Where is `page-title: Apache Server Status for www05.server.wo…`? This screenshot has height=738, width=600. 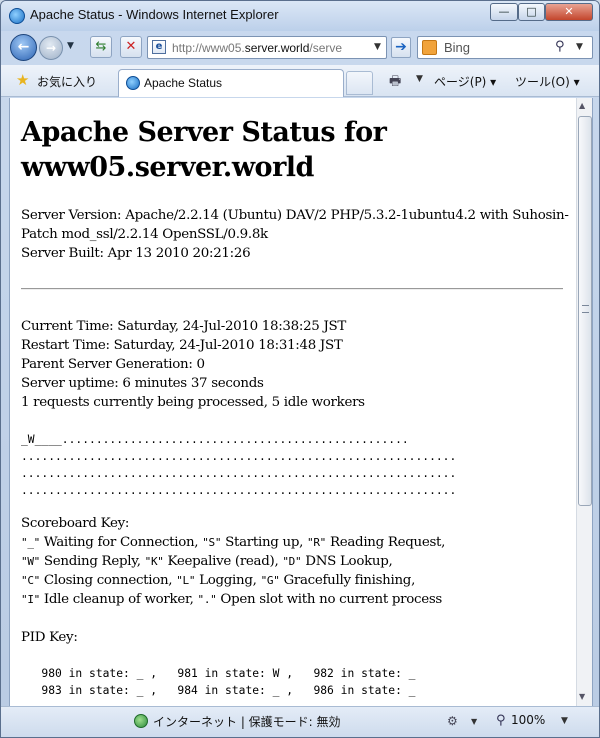 page-title: Apache Server Status for www05.server.wo… is located at coordinates (204, 150).